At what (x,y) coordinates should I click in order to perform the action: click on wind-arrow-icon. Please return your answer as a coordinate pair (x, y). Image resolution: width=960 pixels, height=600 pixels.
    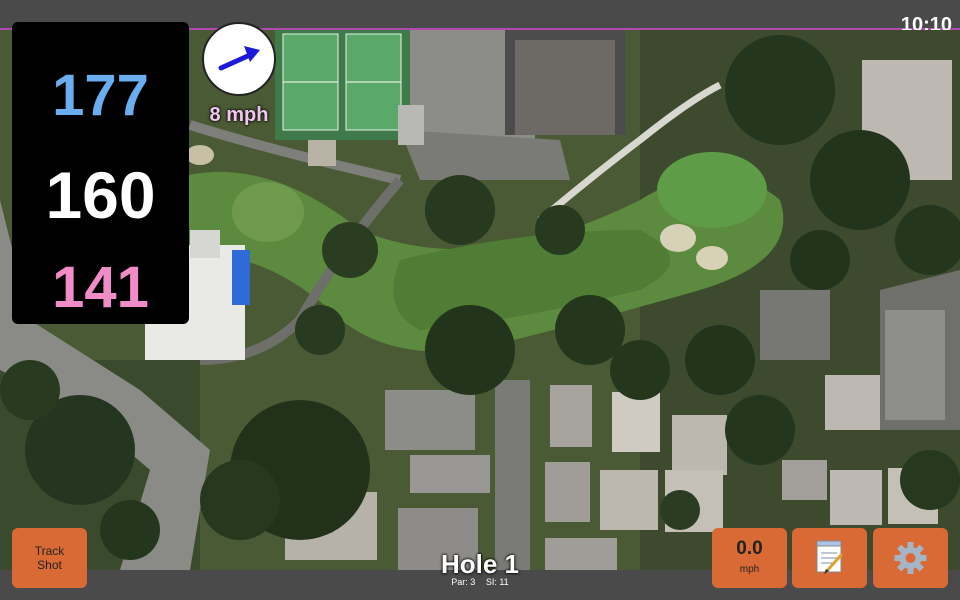
    Looking at the image, I should click on (239, 58).